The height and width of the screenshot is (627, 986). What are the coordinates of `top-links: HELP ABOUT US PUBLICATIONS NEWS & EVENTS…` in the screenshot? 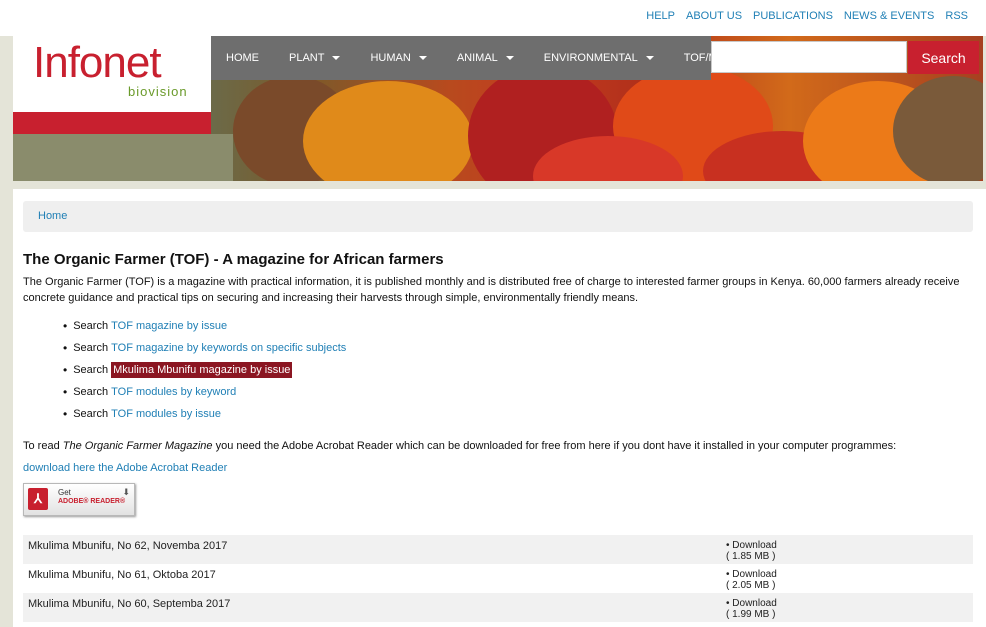 It's located at (807, 16).